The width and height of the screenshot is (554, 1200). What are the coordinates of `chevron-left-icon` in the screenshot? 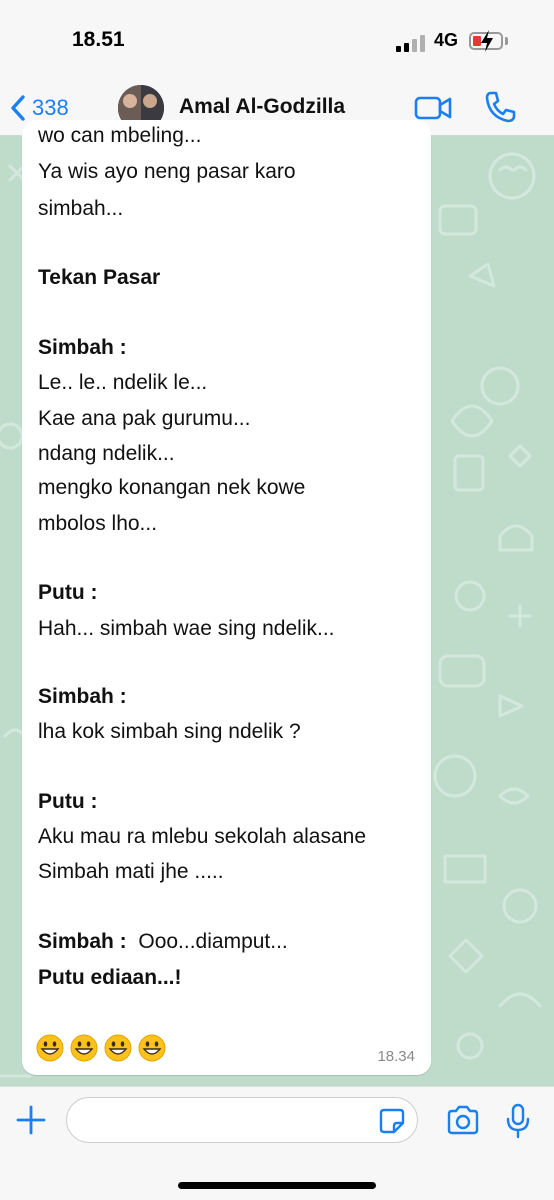 It's located at (18, 108).